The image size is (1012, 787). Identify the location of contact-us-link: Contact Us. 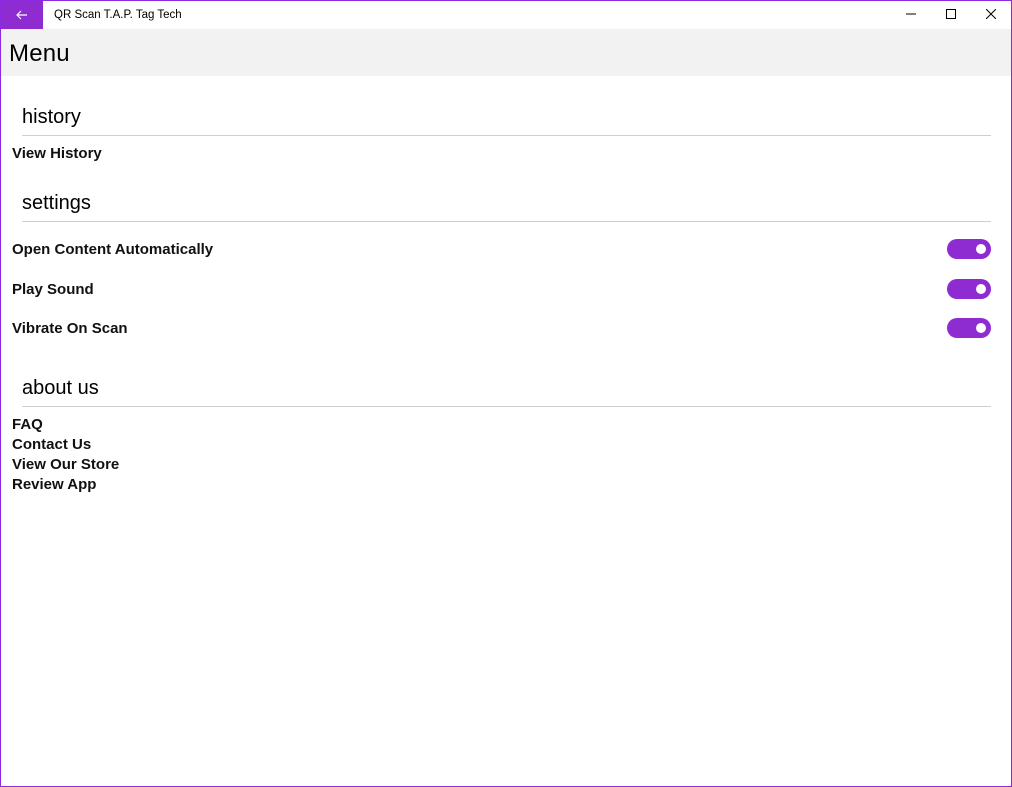
(51, 444).